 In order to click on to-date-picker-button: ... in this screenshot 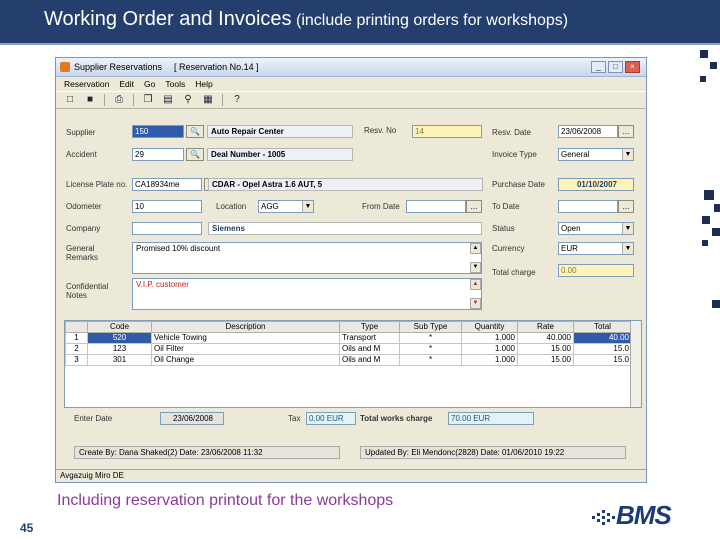, I will do `click(626, 206)`.